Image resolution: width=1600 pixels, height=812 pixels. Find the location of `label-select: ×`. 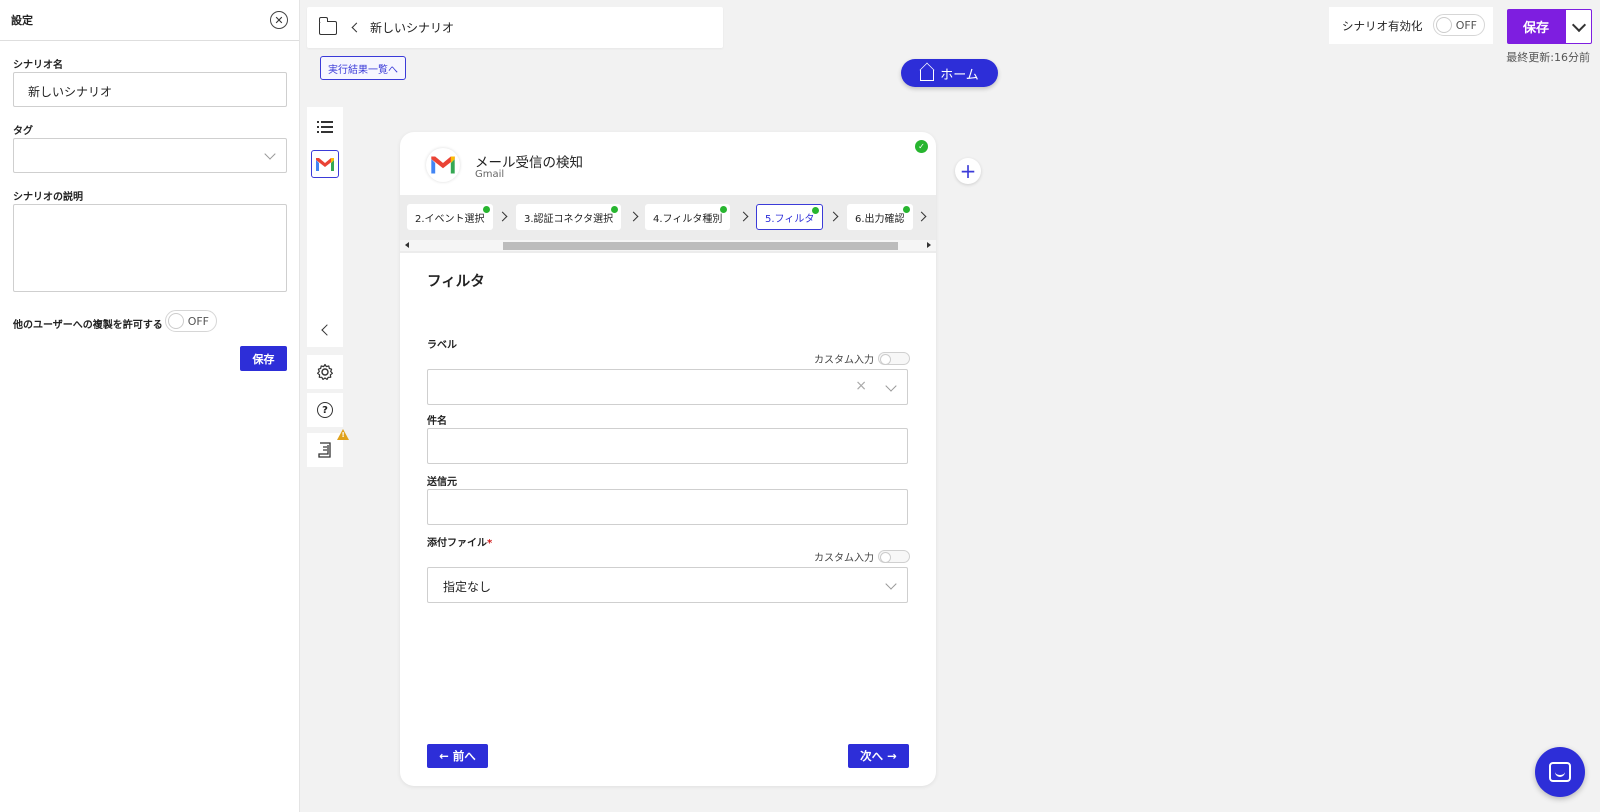

label-select: × is located at coordinates (667, 387).